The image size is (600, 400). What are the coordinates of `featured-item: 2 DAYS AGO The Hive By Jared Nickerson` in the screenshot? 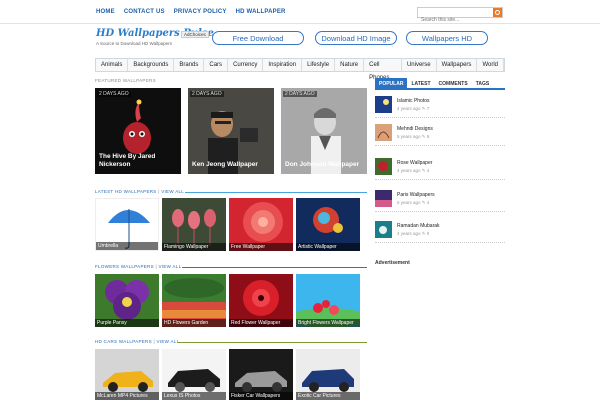 It's located at (138, 131).